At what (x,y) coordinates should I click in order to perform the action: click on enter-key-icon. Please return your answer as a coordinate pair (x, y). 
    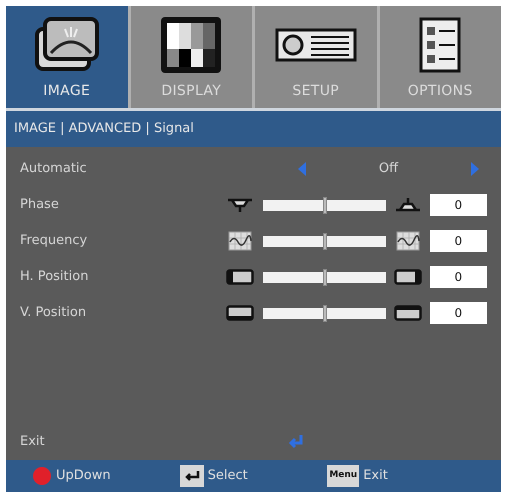
    Looking at the image, I should click on (192, 476).